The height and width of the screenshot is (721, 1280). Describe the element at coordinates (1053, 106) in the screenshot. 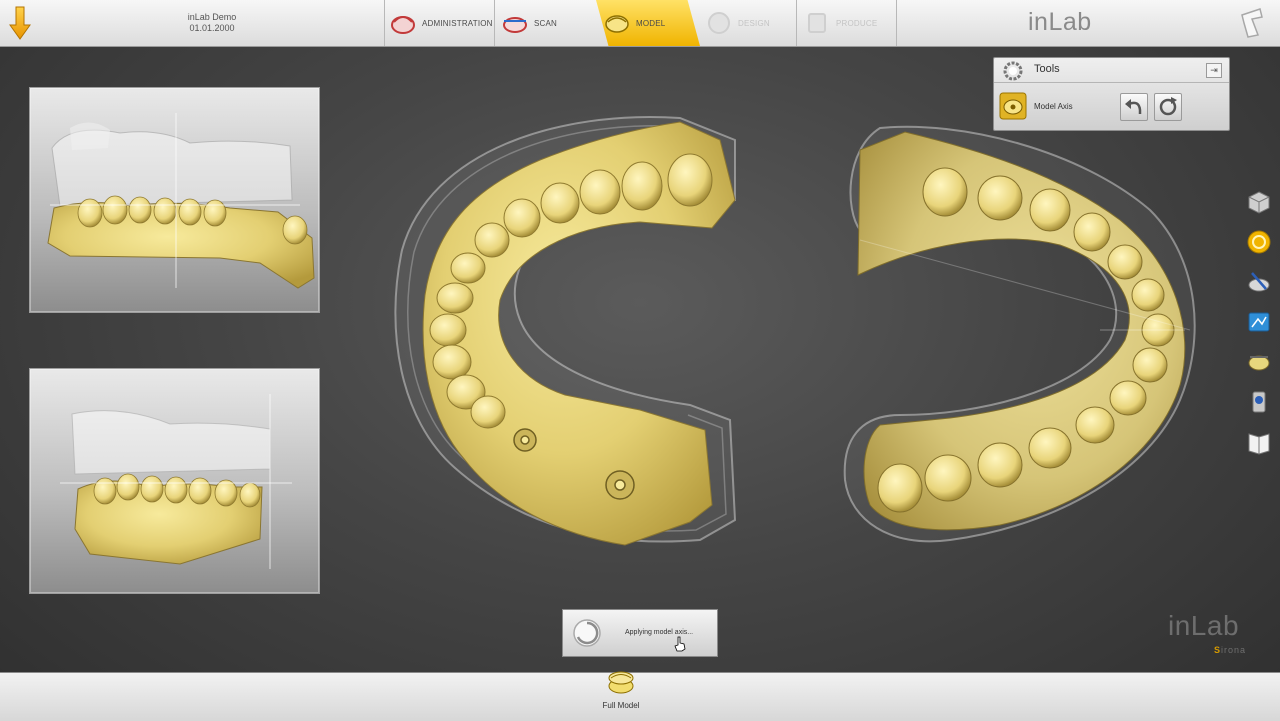

I see `model-axis-label: Model Axis` at that location.